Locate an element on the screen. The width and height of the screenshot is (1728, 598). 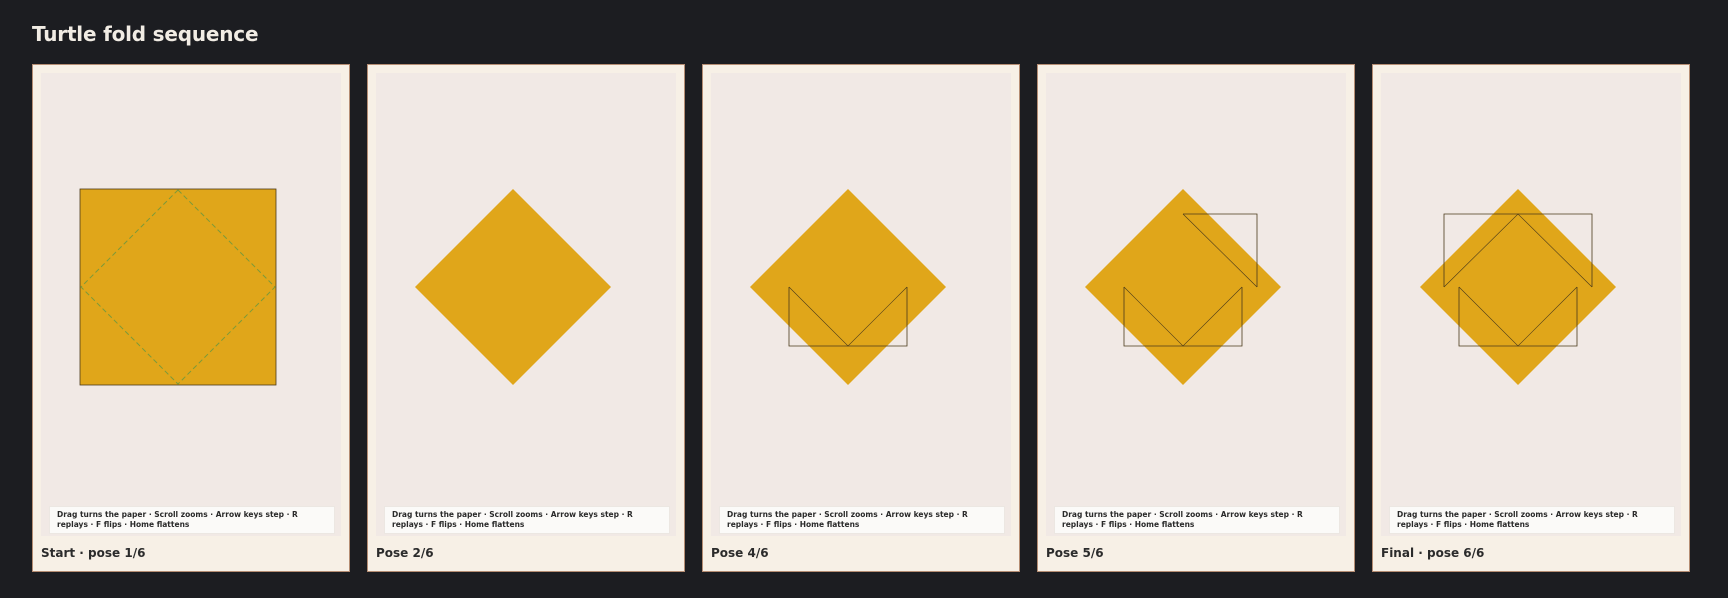
pose-caption: Final · pose 6/6 is located at coordinates (1433, 553).